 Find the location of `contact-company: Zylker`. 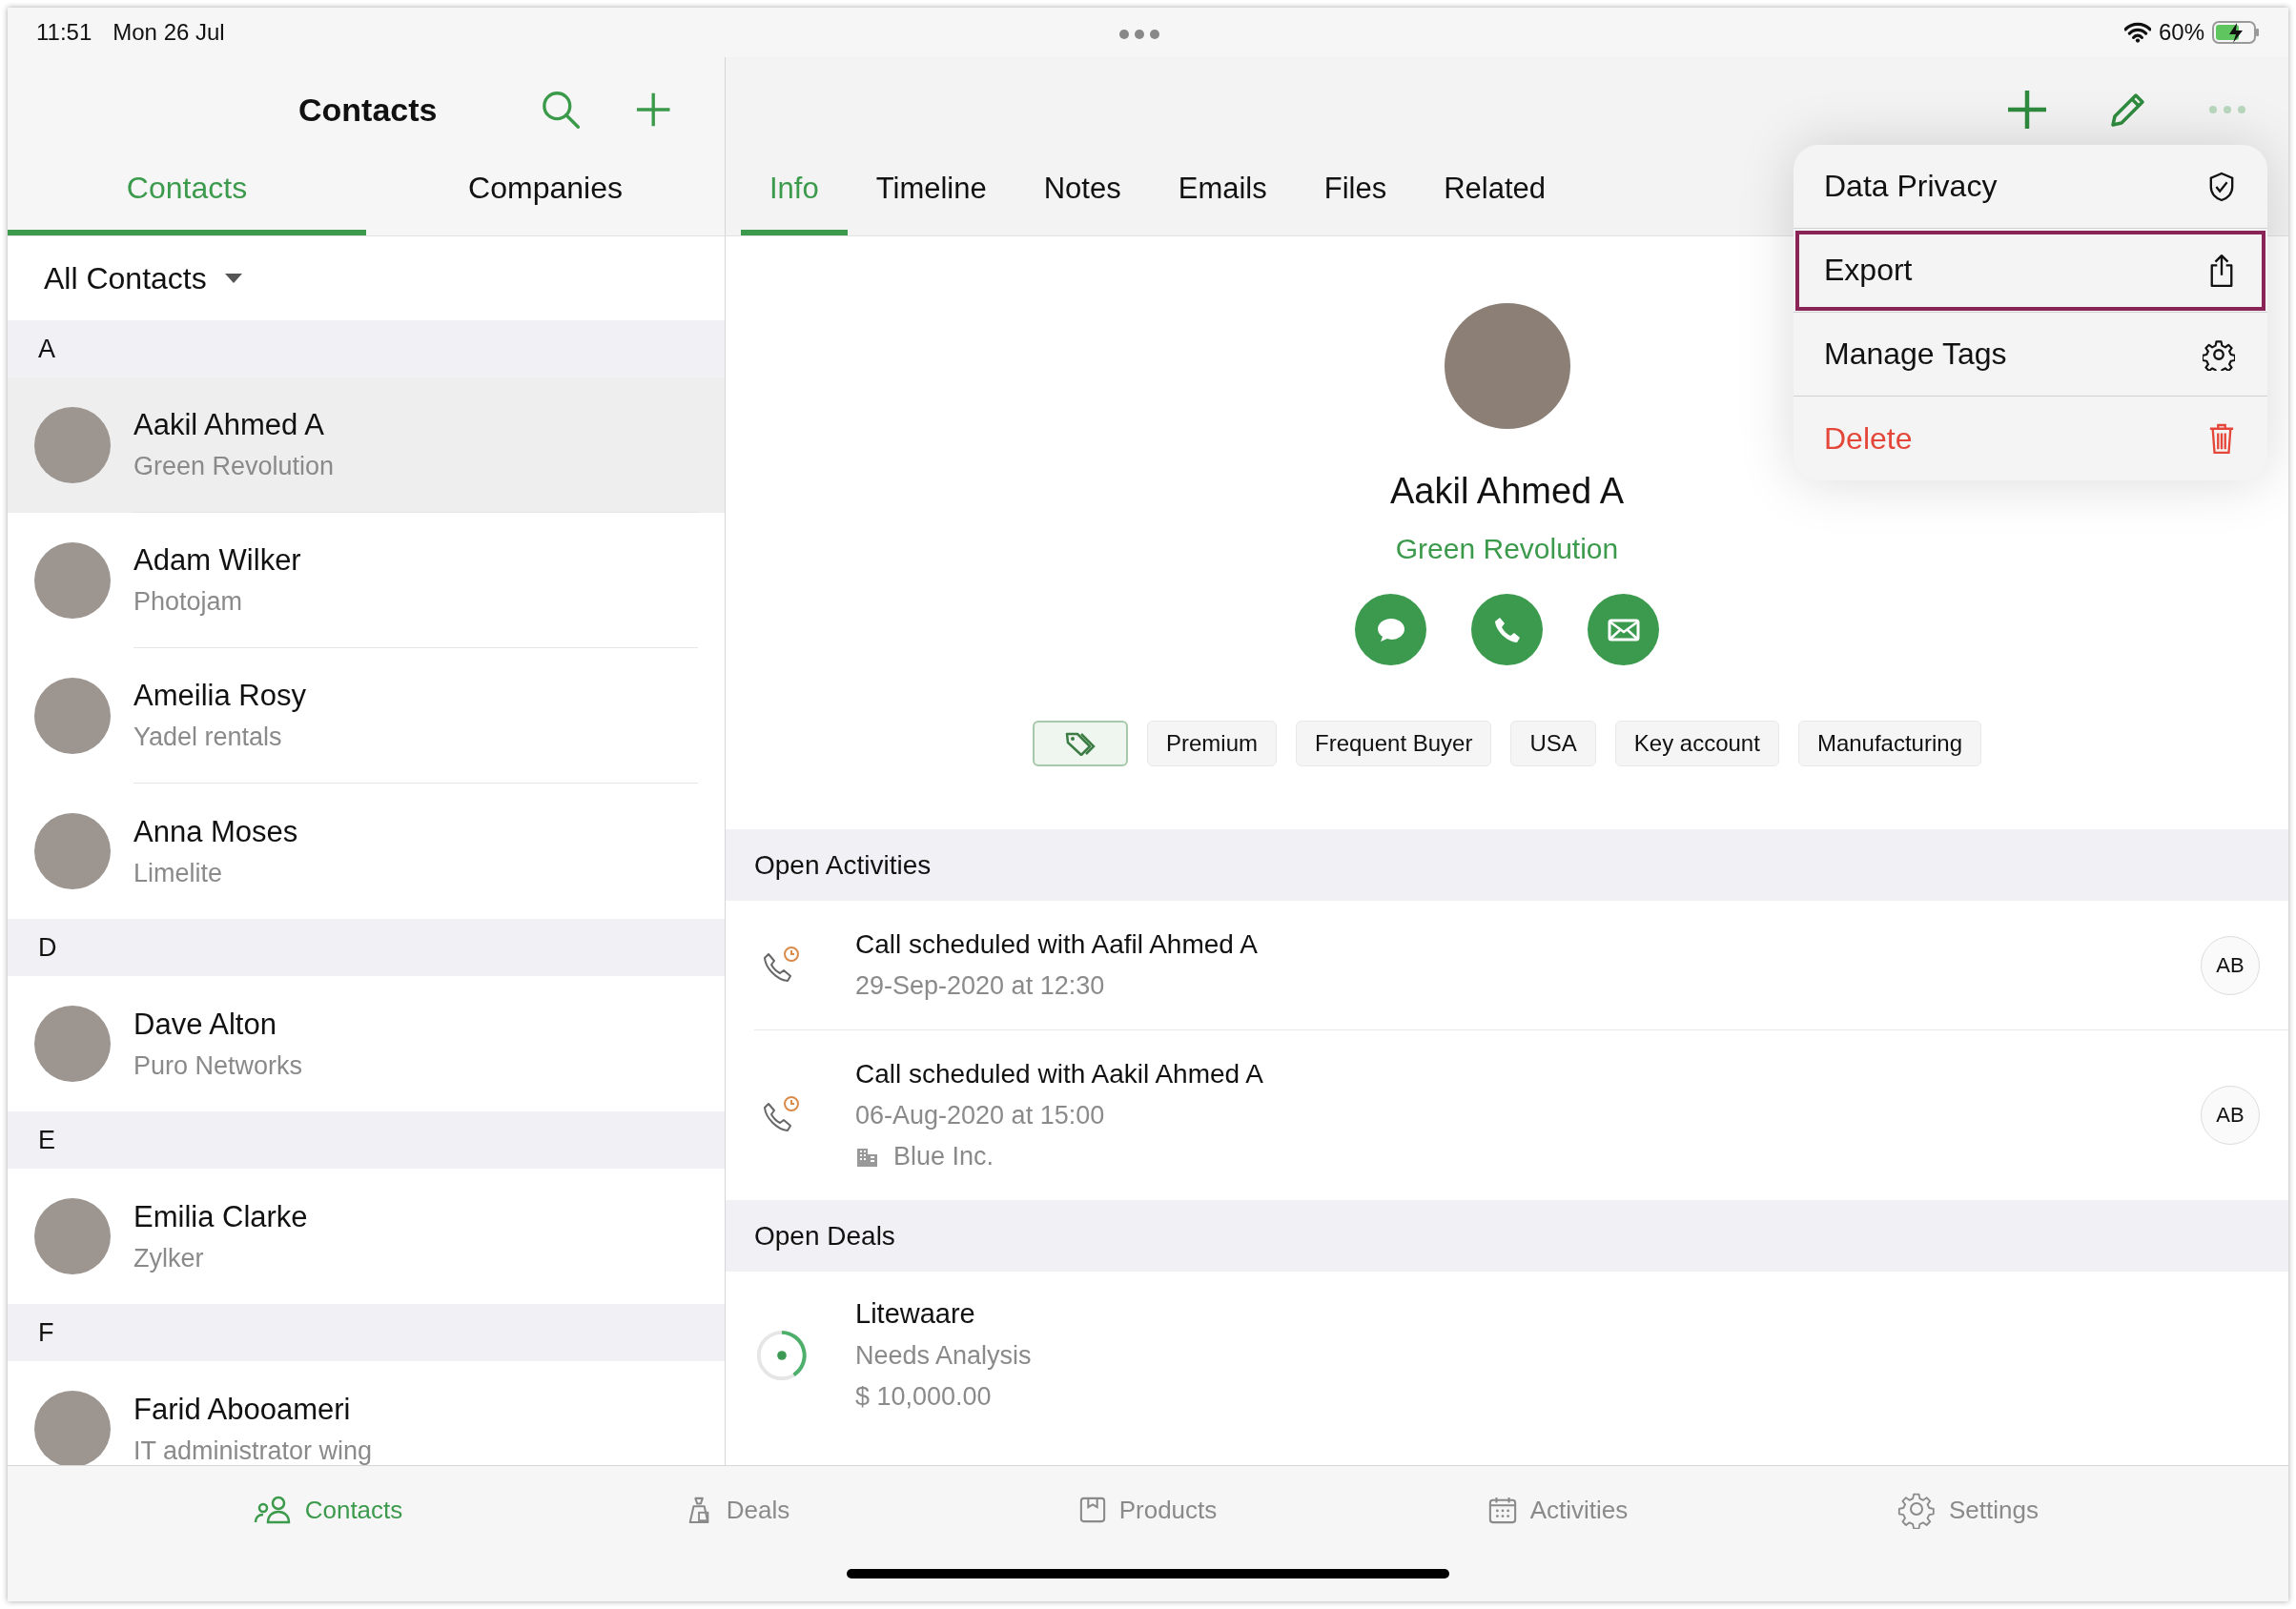

contact-company: Zylker is located at coordinates (169, 1258).